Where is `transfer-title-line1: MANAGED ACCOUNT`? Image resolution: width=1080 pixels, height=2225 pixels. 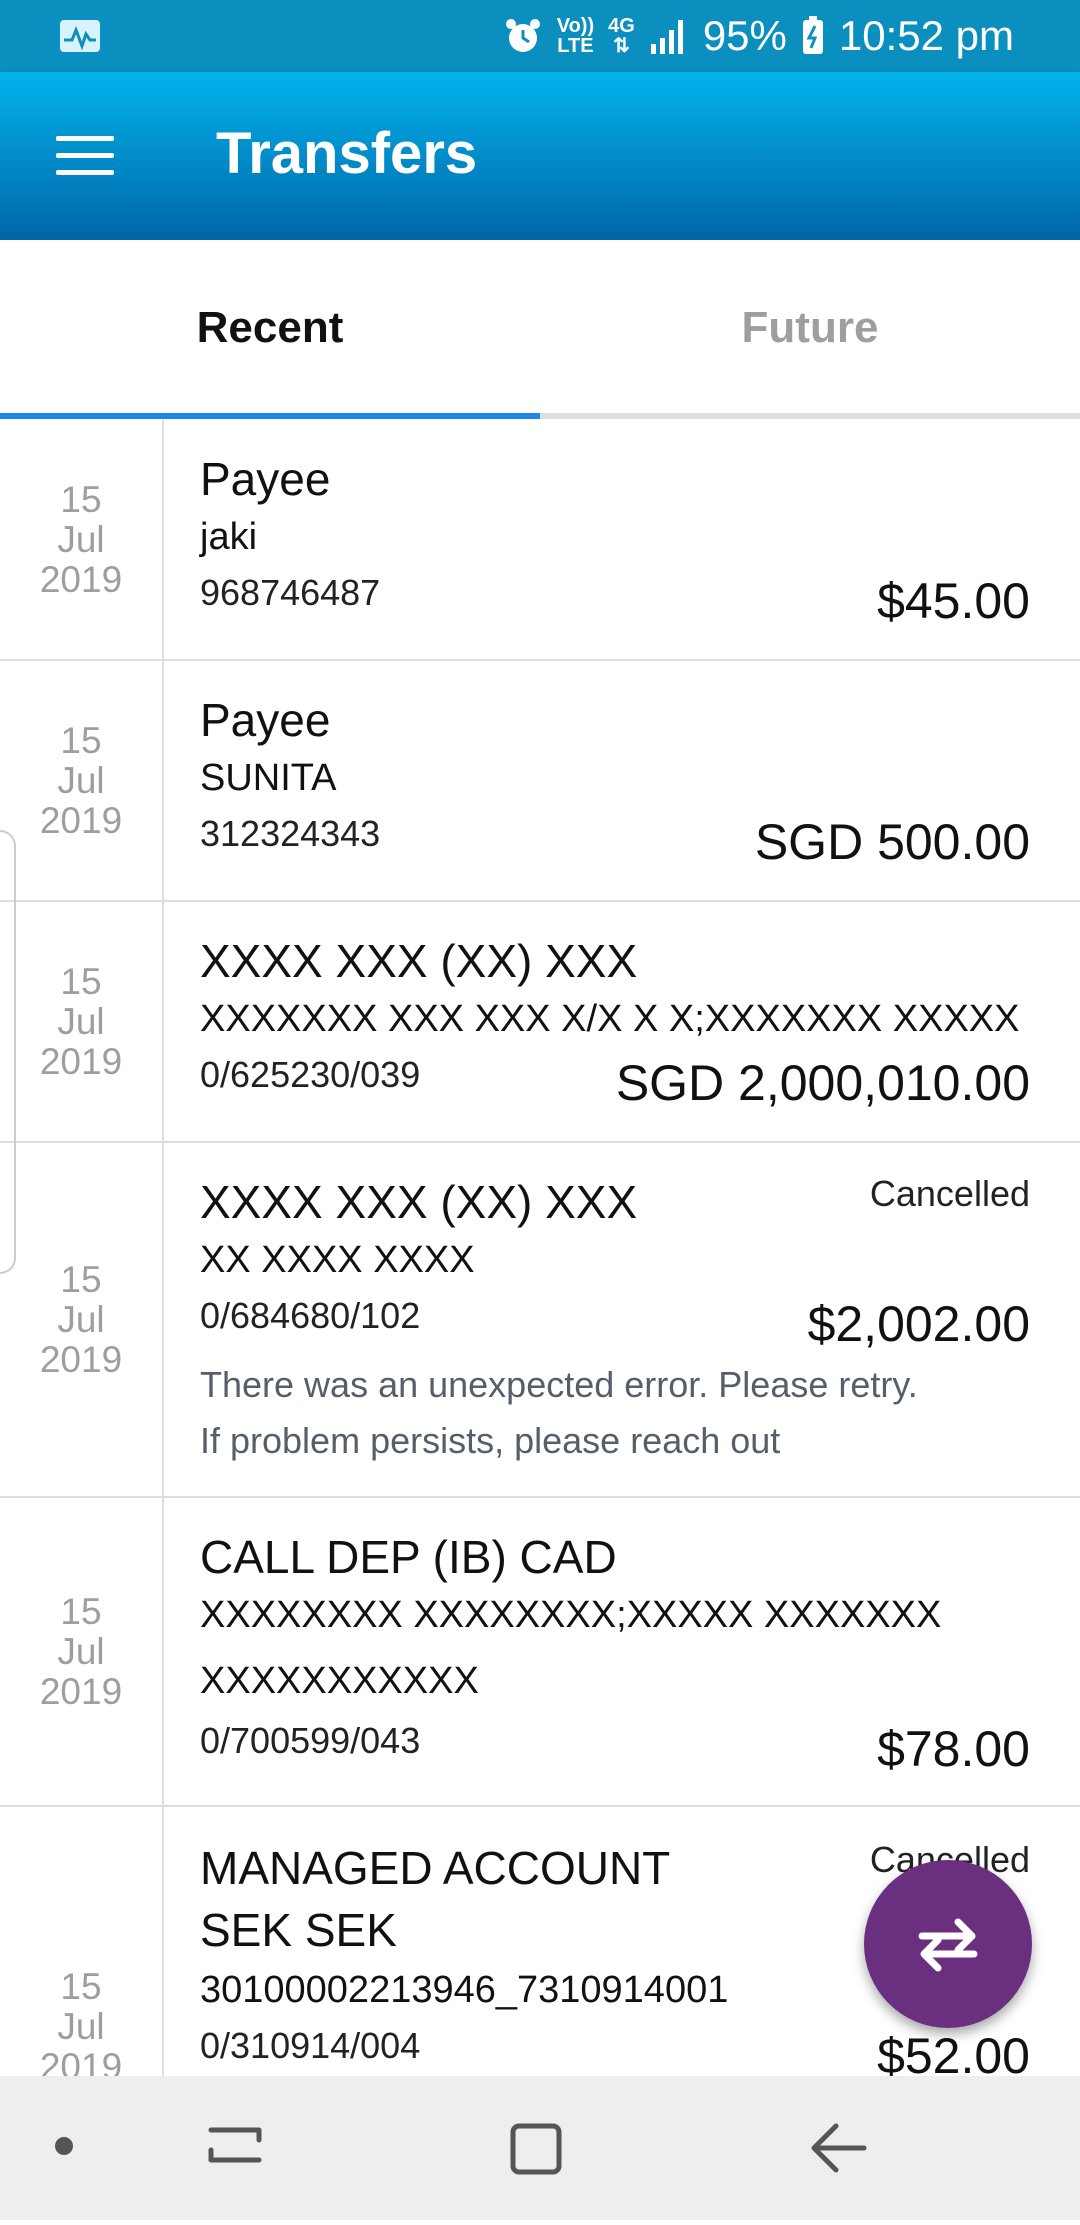
transfer-title-line1: MANAGED ACCOUNT is located at coordinates (435, 1868).